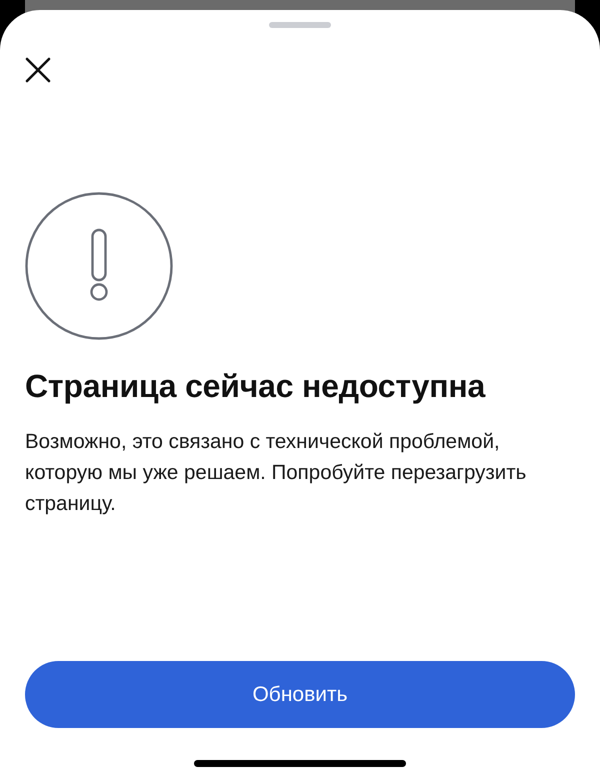 Image resolution: width=600 pixels, height=779 pixels. I want to click on error-title: Страница сейчас недоступна, so click(255, 386).